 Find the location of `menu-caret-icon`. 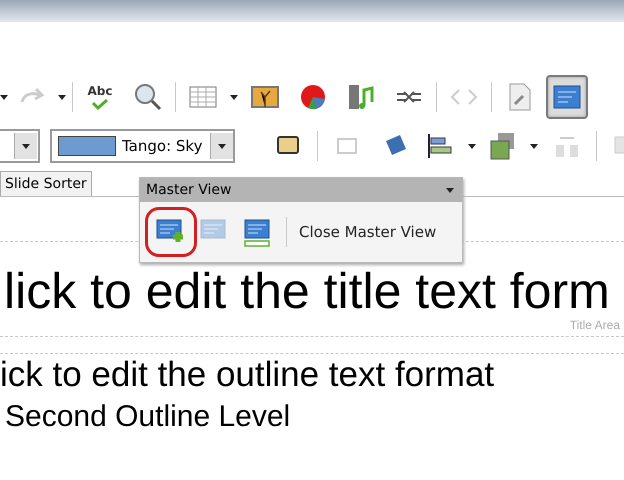

menu-caret-icon is located at coordinates (450, 190).